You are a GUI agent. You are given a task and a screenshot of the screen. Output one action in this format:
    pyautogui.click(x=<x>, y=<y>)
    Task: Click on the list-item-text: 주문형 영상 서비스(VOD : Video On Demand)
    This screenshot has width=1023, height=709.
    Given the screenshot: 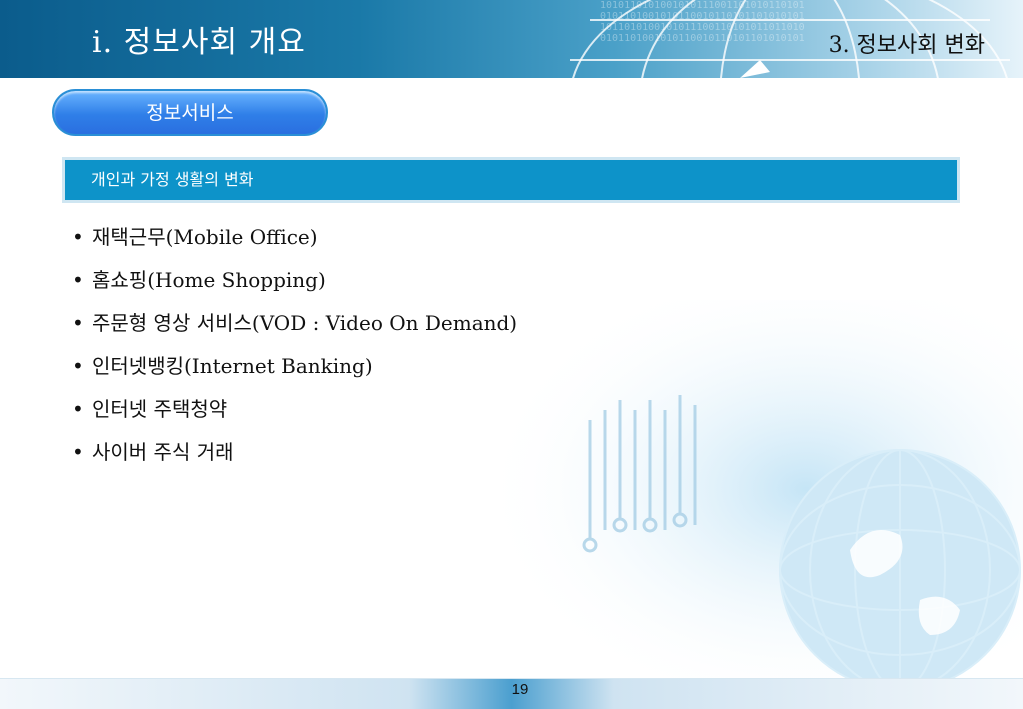 What is the action you would take?
    pyautogui.click(x=305, y=323)
    